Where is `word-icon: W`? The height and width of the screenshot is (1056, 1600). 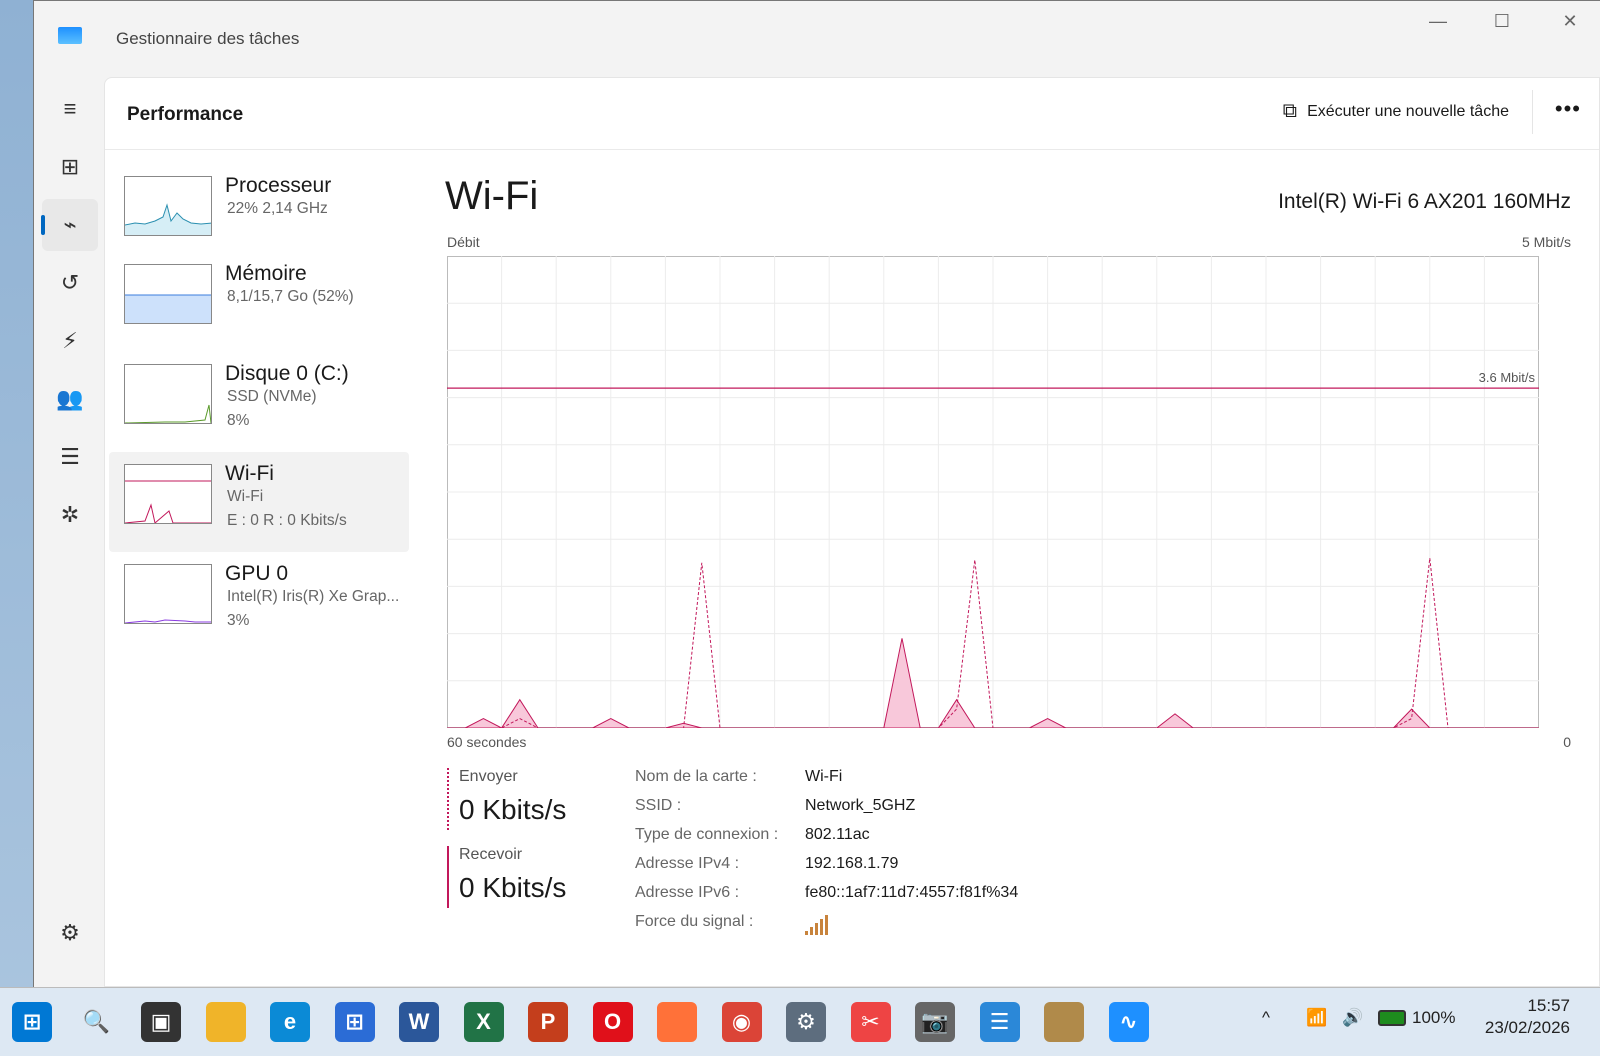 word-icon: W is located at coordinates (419, 1022).